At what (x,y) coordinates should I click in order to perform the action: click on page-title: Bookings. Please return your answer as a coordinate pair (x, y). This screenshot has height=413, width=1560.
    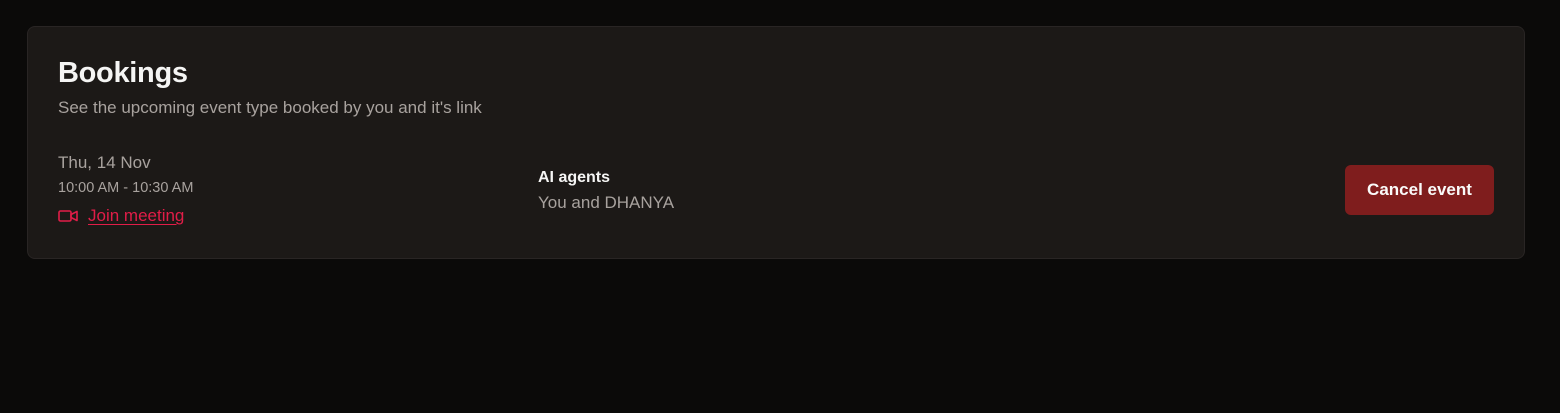
    Looking at the image, I should click on (123, 73).